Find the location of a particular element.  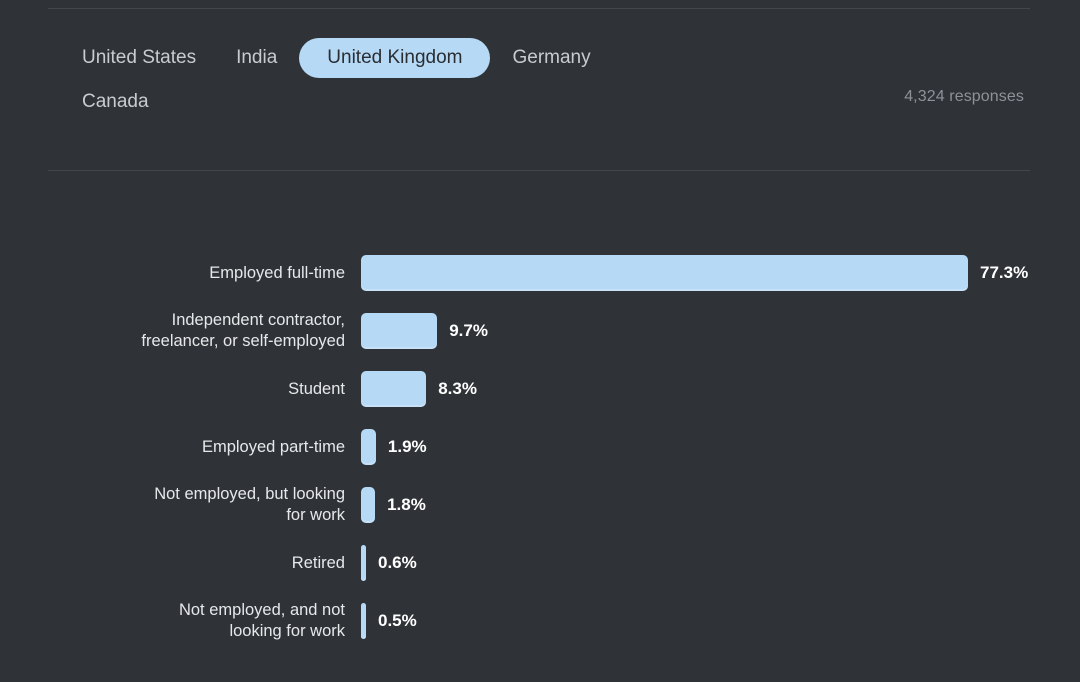

bar-category-label: Employed full-time is located at coordinates (277, 272).